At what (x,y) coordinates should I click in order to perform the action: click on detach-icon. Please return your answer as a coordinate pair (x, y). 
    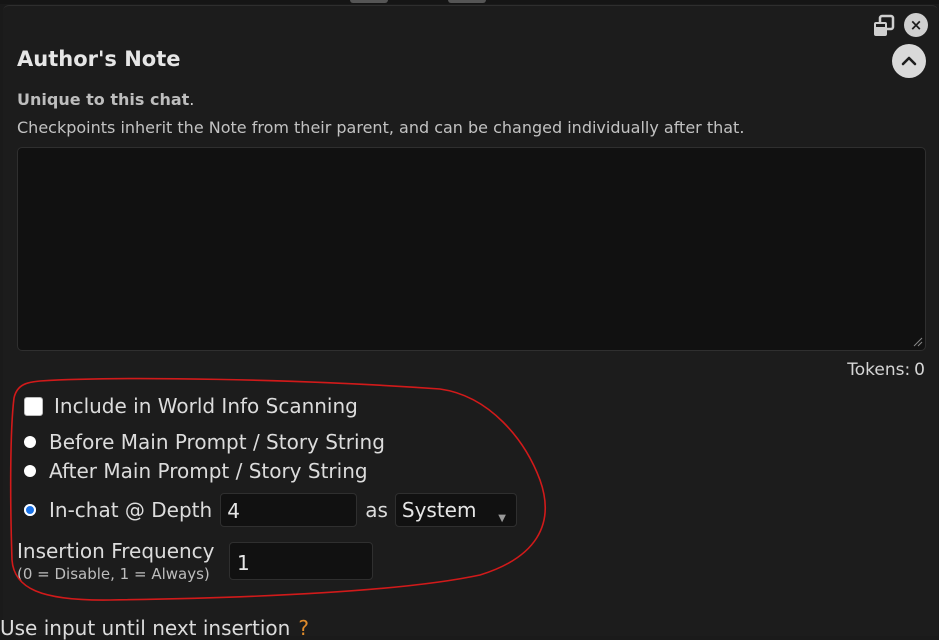
    Looking at the image, I should click on (884, 25).